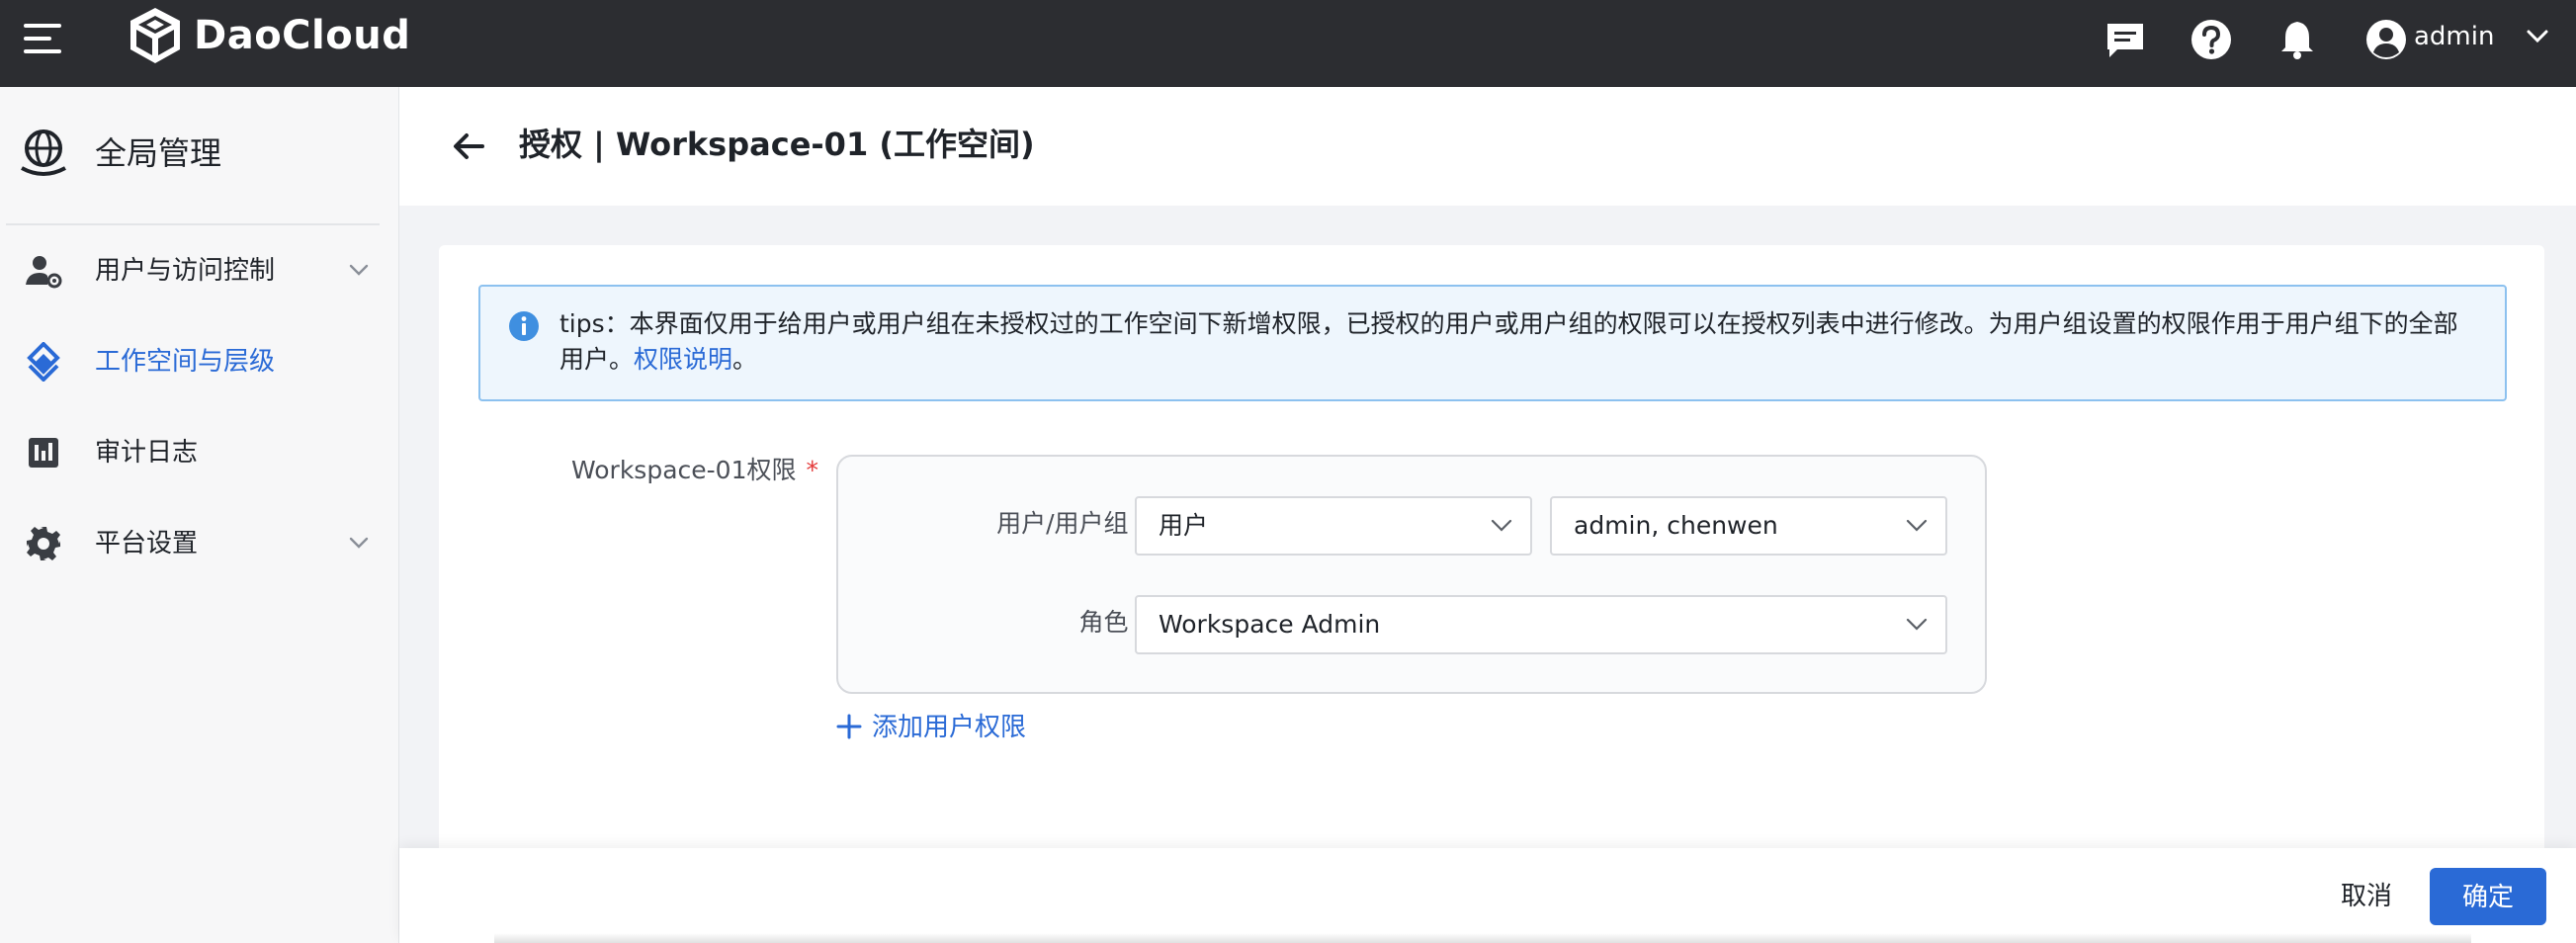 The image size is (2576, 943). Describe the element at coordinates (43, 543) in the screenshot. I see `gear-icon` at that location.